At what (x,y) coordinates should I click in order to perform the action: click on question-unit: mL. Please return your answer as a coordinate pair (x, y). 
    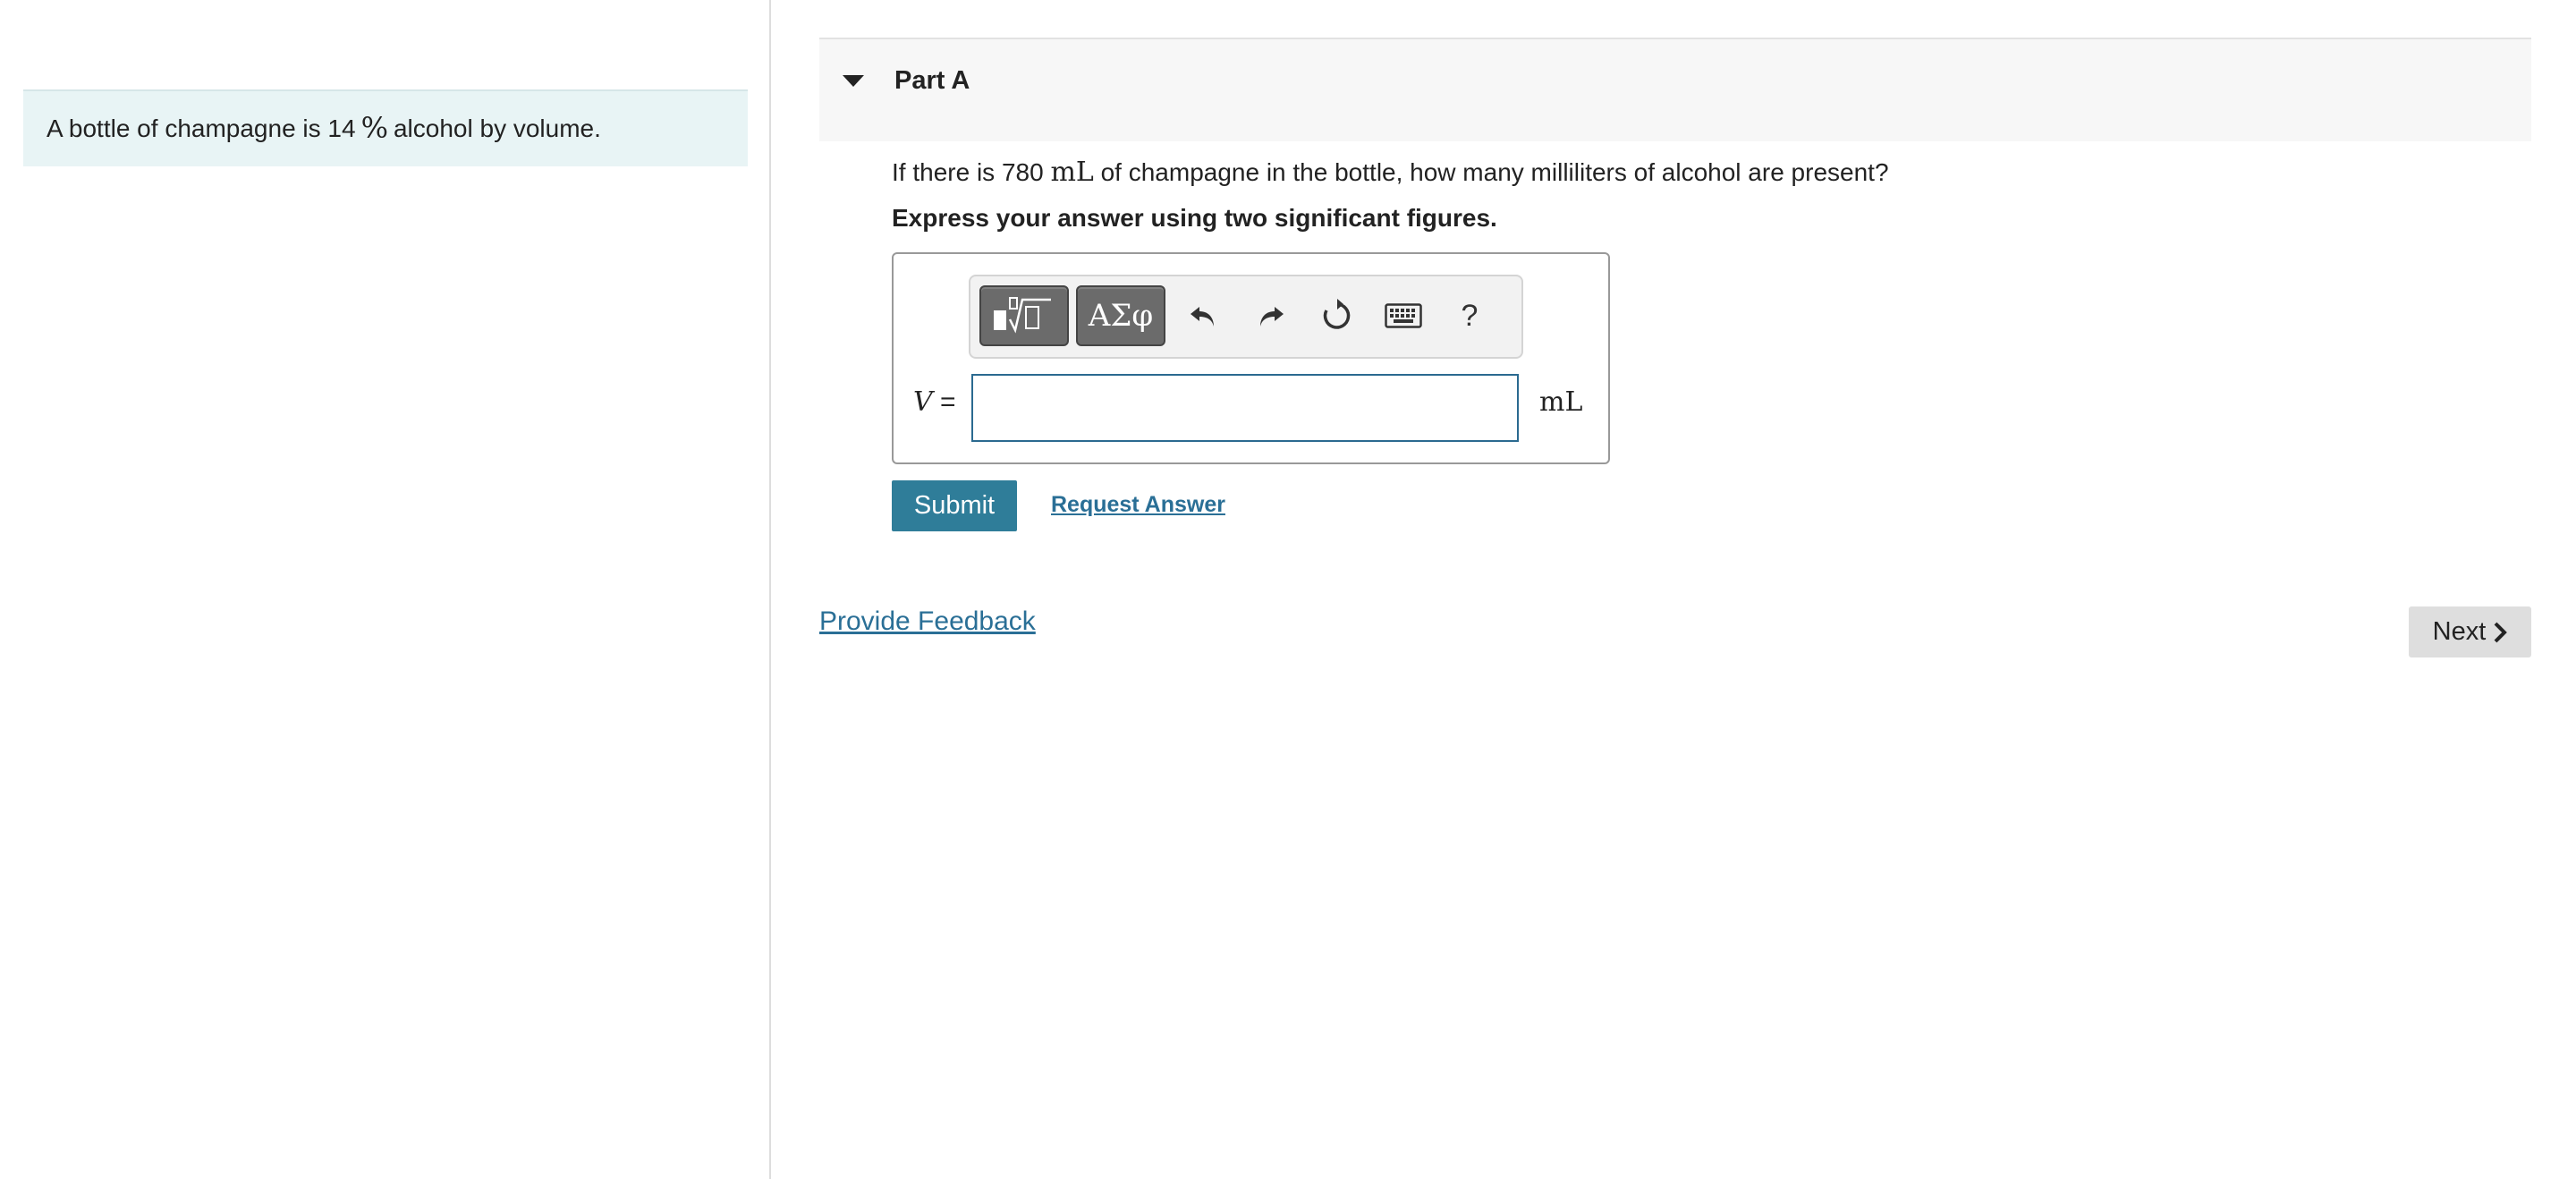
    Looking at the image, I should click on (1072, 173).